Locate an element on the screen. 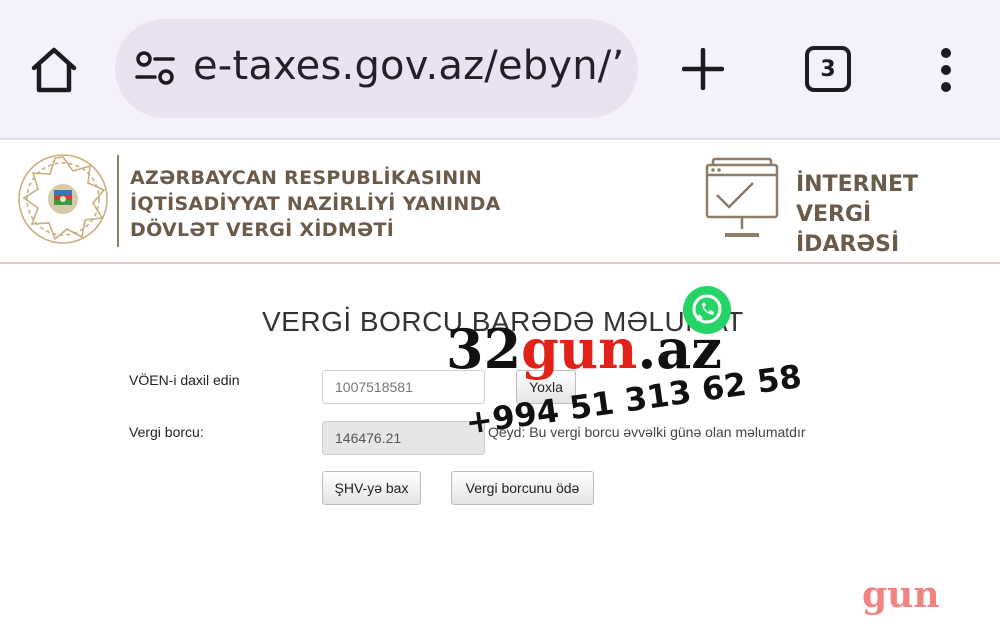  view-shv-button: ŞHV-yə bax is located at coordinates (371, 488).